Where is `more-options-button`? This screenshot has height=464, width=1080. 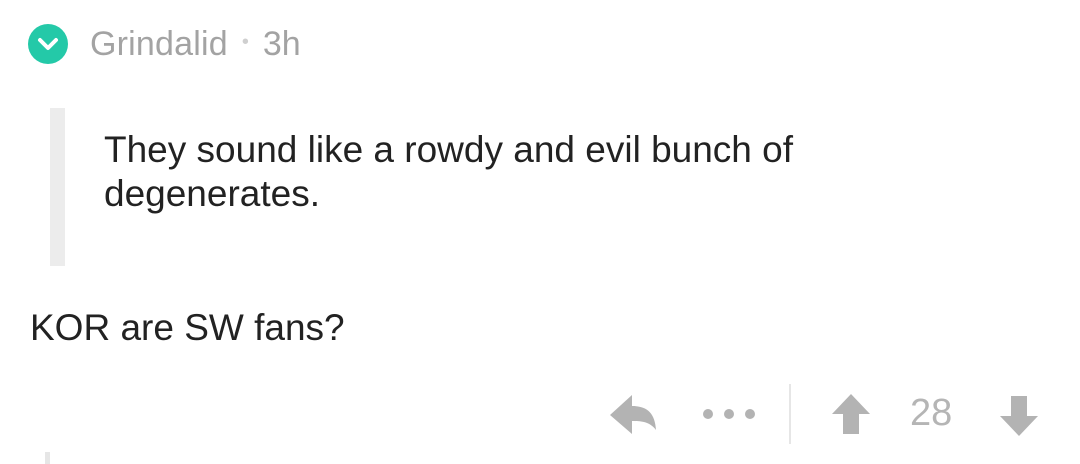
more-options-button is located at coordinates (729, 414).